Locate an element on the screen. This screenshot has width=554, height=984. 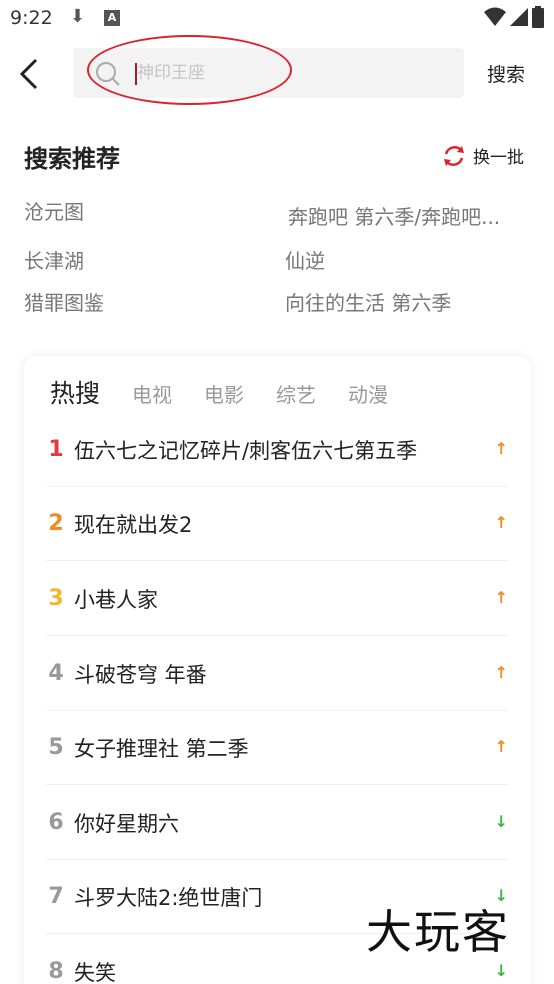
hot-tabs: 热搜 电视 电影 综艺 动漫 is located at coordinates (235, 392).